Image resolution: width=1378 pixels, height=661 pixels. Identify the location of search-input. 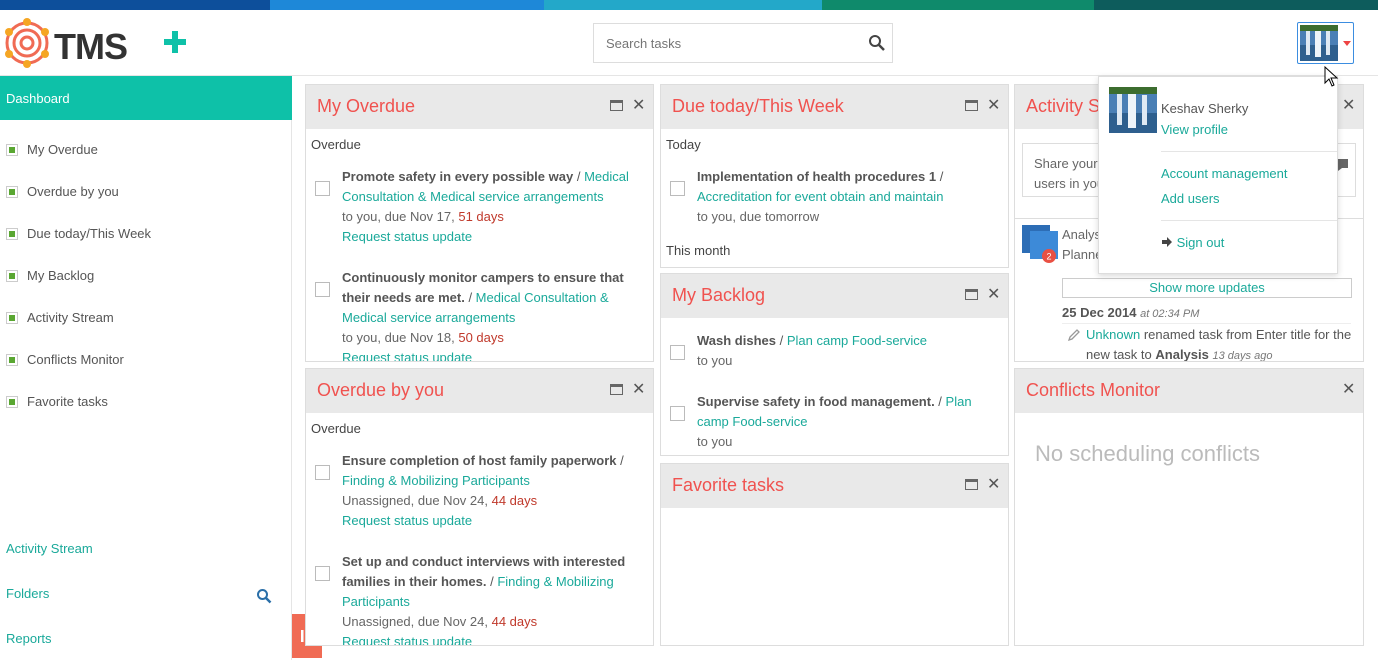
(729, 43).